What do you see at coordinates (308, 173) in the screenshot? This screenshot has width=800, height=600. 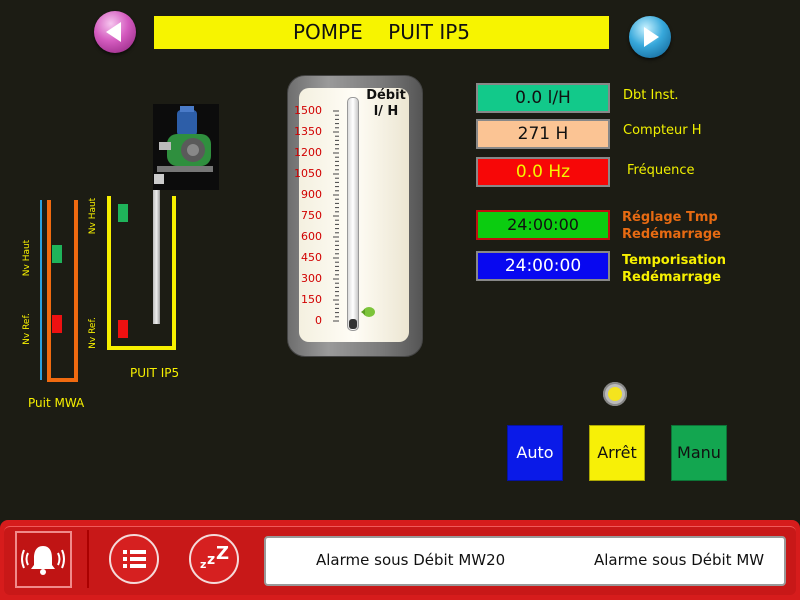 I see `gauge-tick-label: 1050` at bounding box center [308, 173].